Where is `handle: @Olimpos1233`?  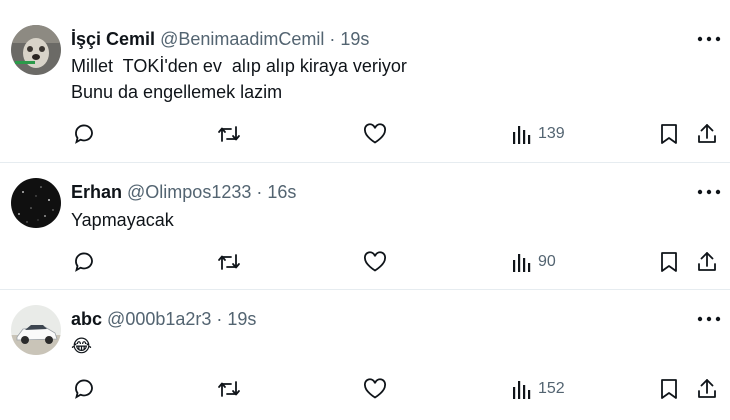
handle: @Olimpos1233 is located at coordinates (189, 192).